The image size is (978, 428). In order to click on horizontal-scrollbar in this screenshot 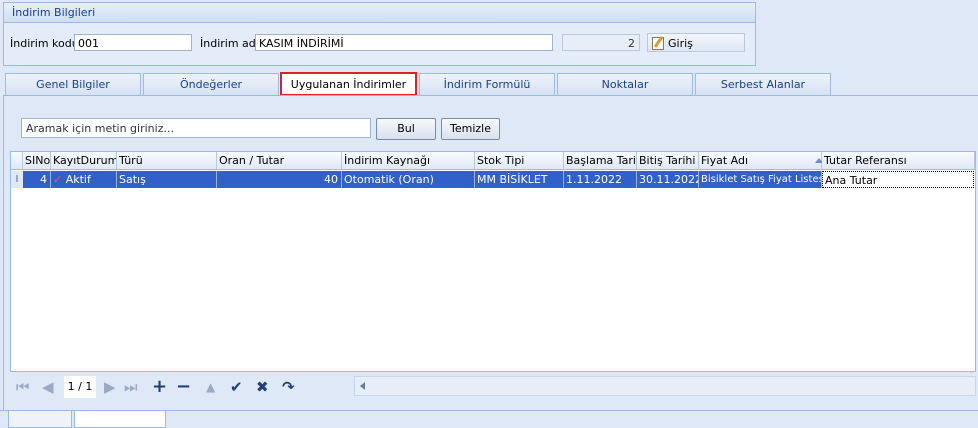, I will do `click(665, 386)`.